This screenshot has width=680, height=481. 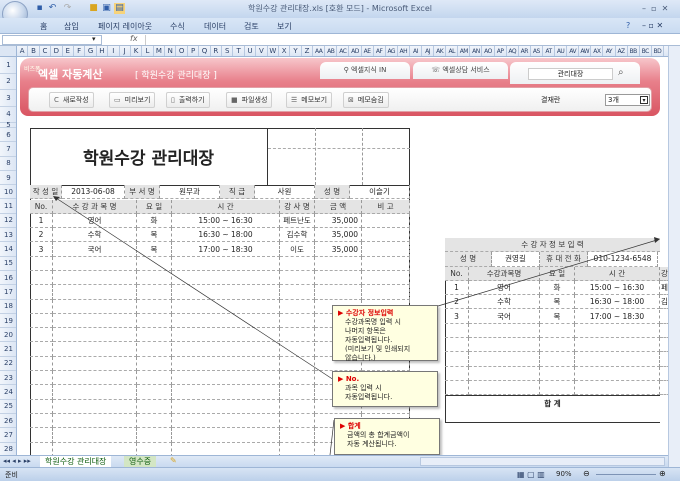 I want to click on comment-no: ▶ No. 과목 입력 시 자동입력됩니다., so click(x=385, y=389).